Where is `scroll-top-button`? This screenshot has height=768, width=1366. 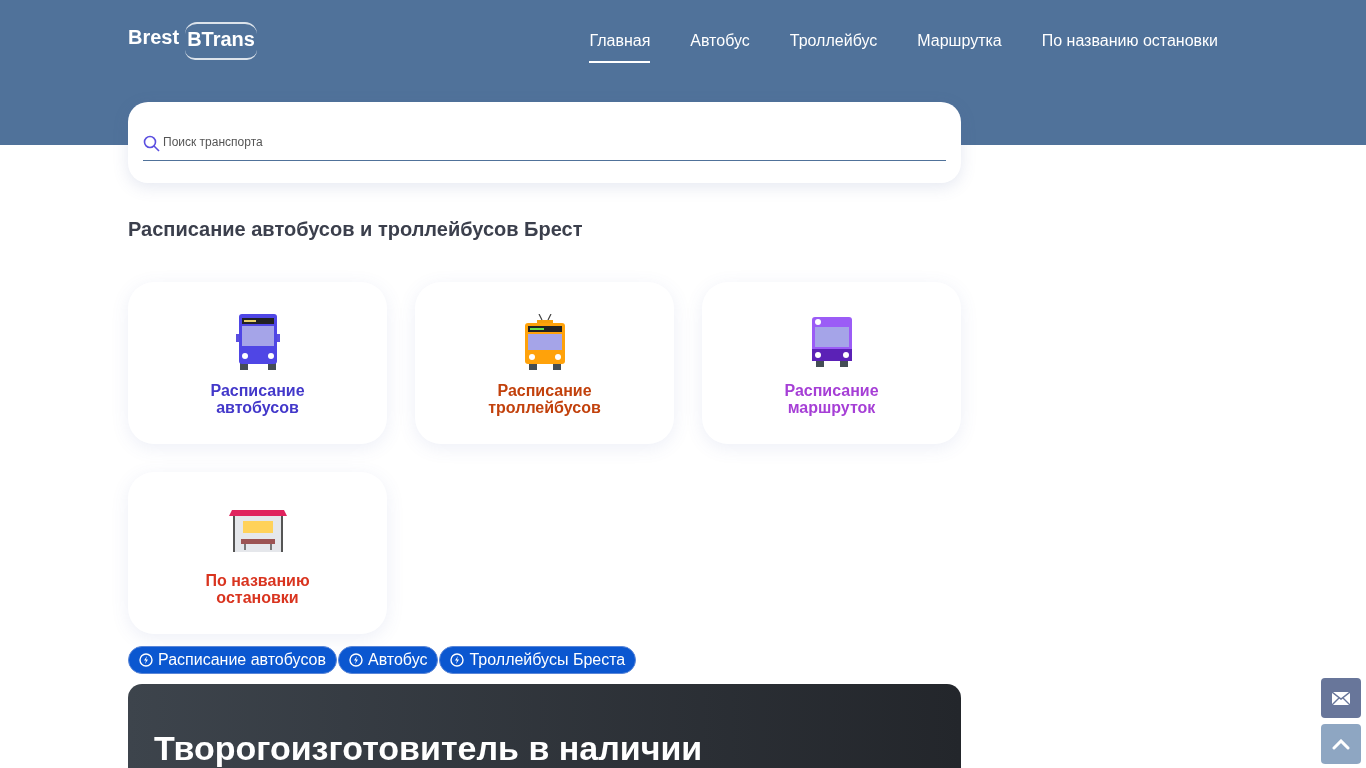
scroll-top-button is located at coordinates (1341, 744).